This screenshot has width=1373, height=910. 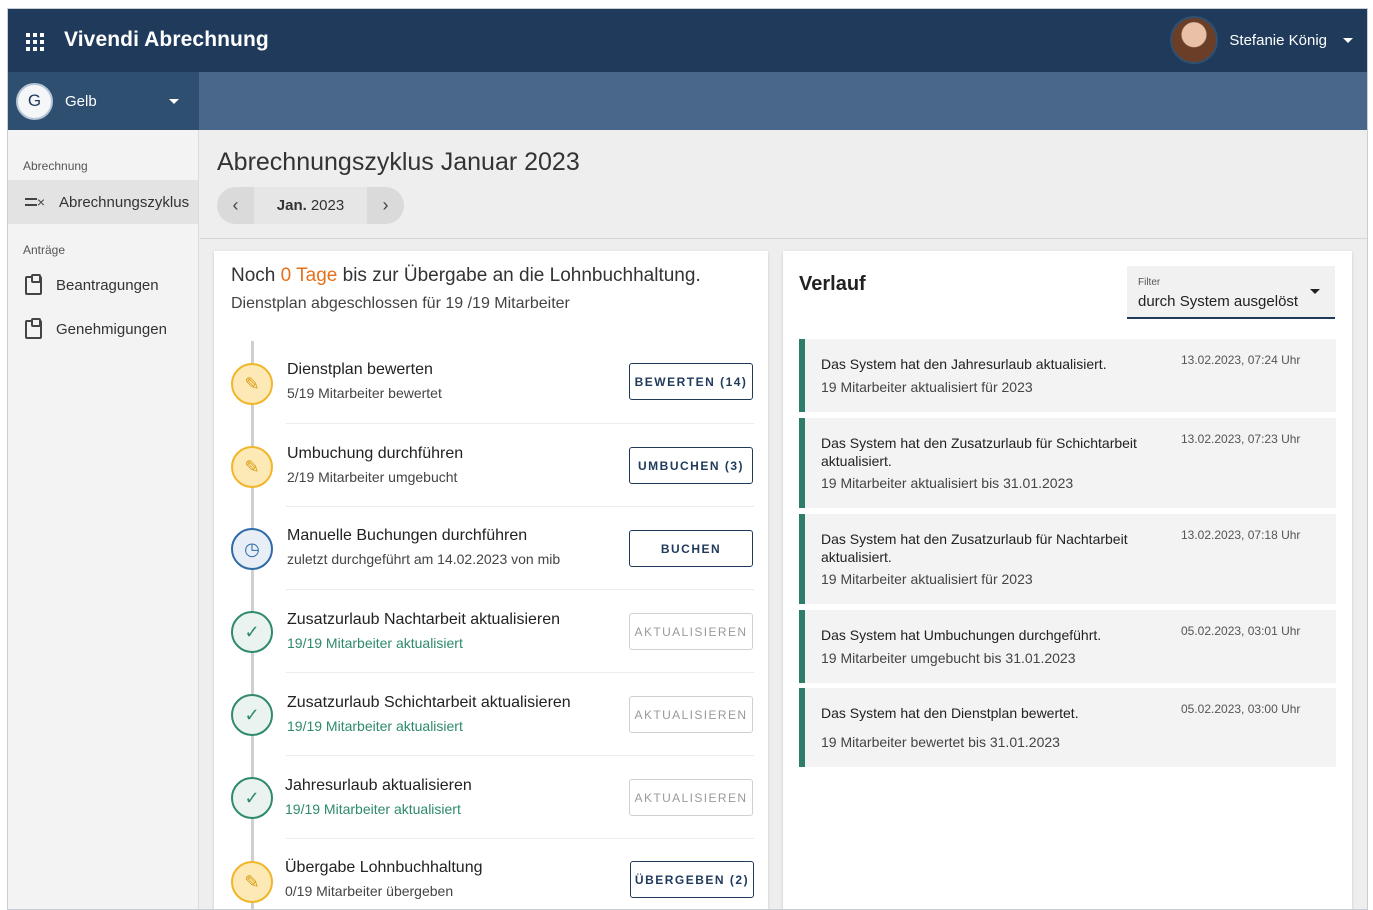 I want to click on entry-timestamp: 13.02.2023, 07:18 Uhr, so click(x=1241, y=535).